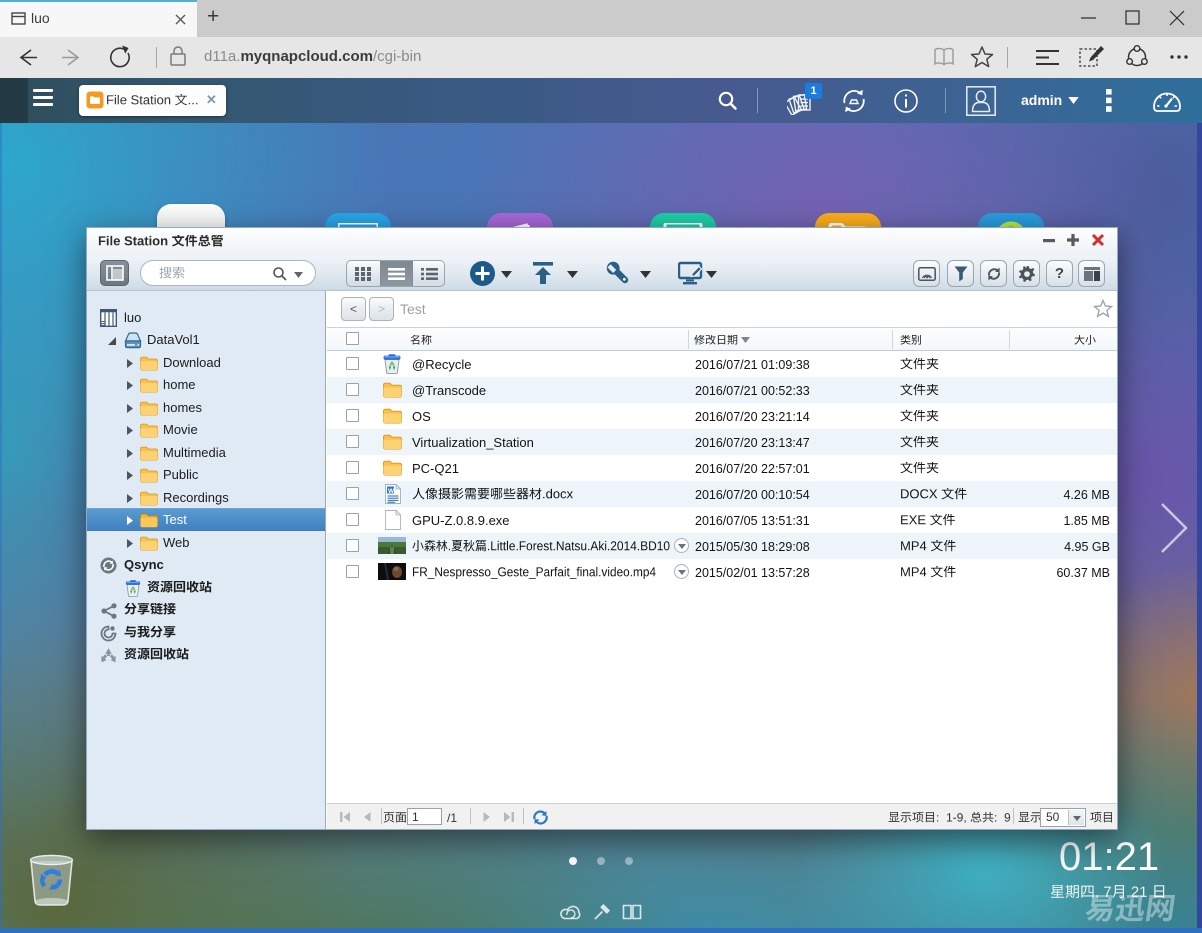  I want to click on svg-text: W, so click(391, 491).